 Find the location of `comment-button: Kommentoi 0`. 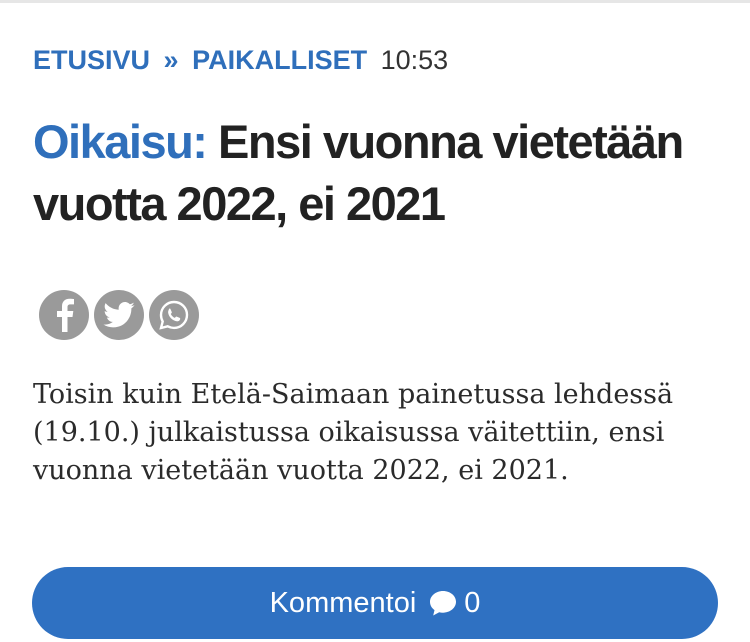

comment-button: Kommentoi 0 is located at coordinates (375, 603).